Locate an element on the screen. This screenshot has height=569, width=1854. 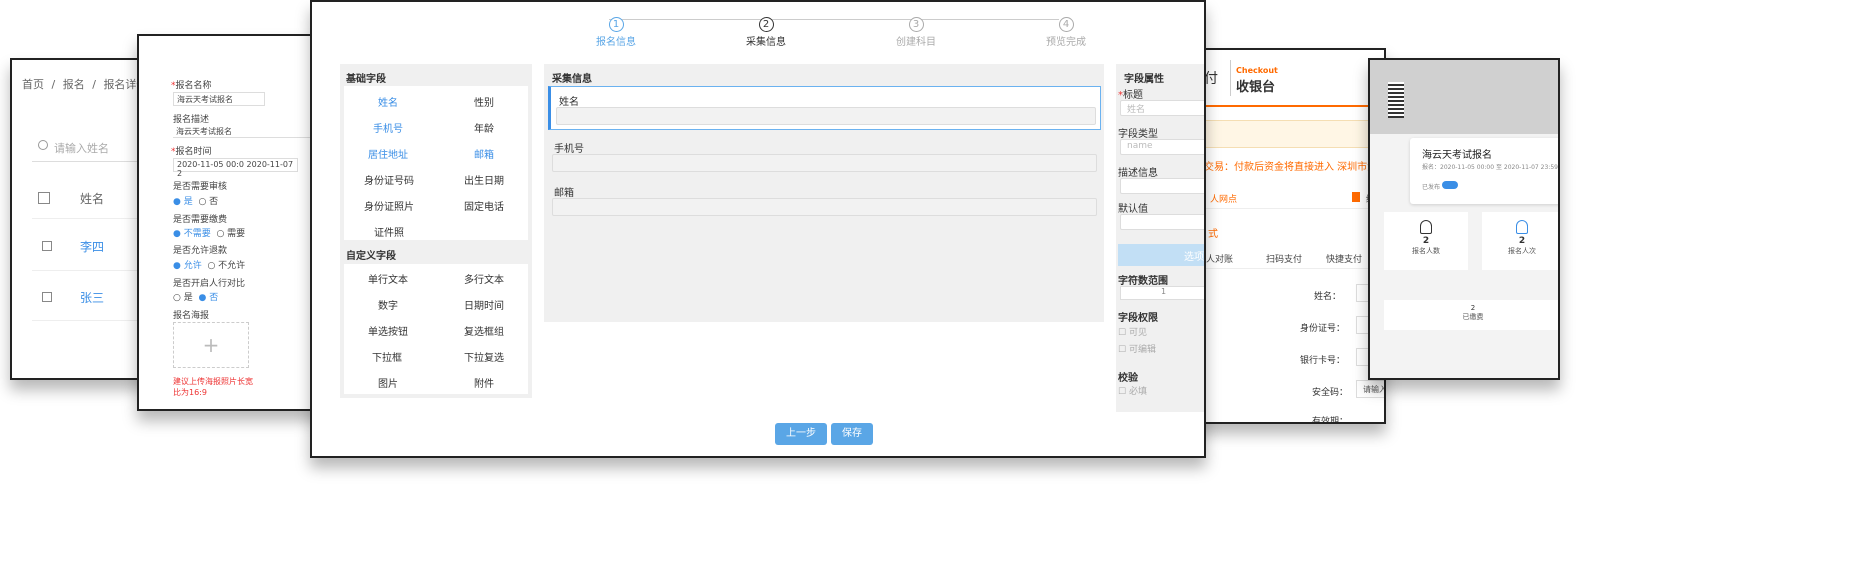
step-1: 1 报名信息 is located at coordinates (616, 30).